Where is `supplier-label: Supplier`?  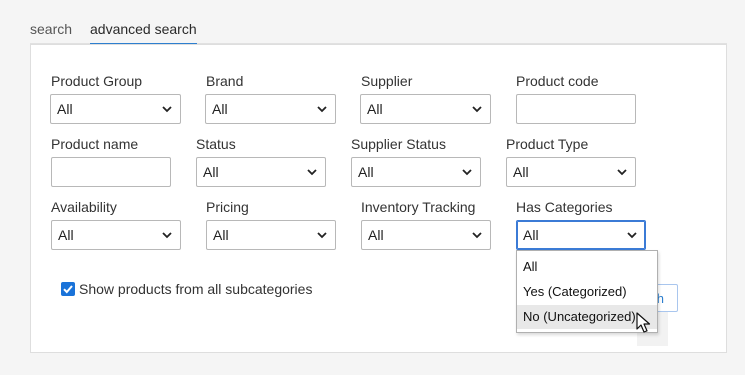
supplier-label: Supplier is located at coordinates (387, 81).